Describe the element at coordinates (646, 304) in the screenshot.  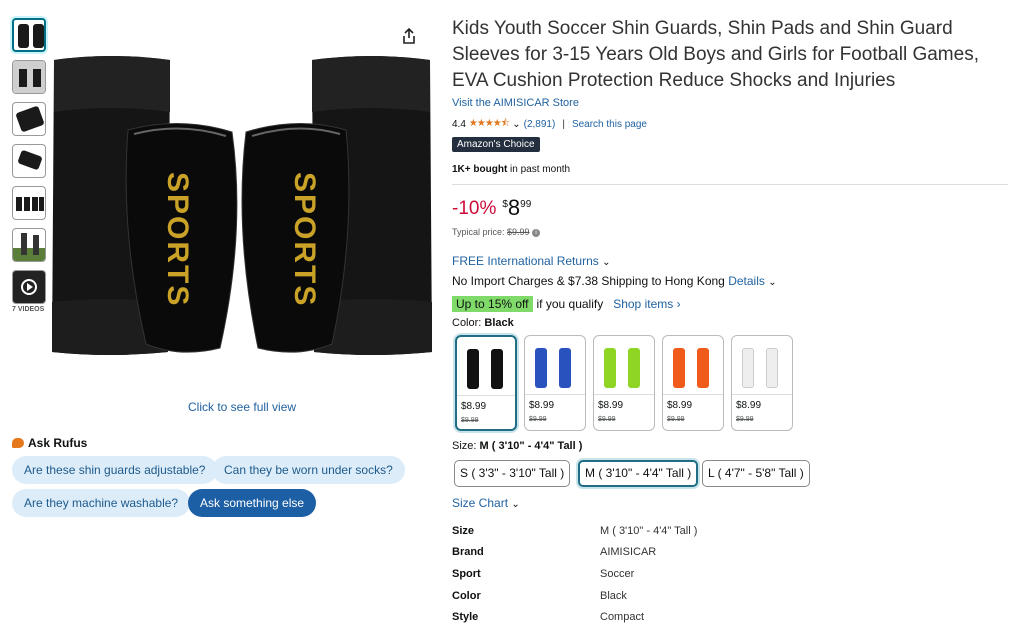
I see `shop-items-link: Shop items ›` at that location.